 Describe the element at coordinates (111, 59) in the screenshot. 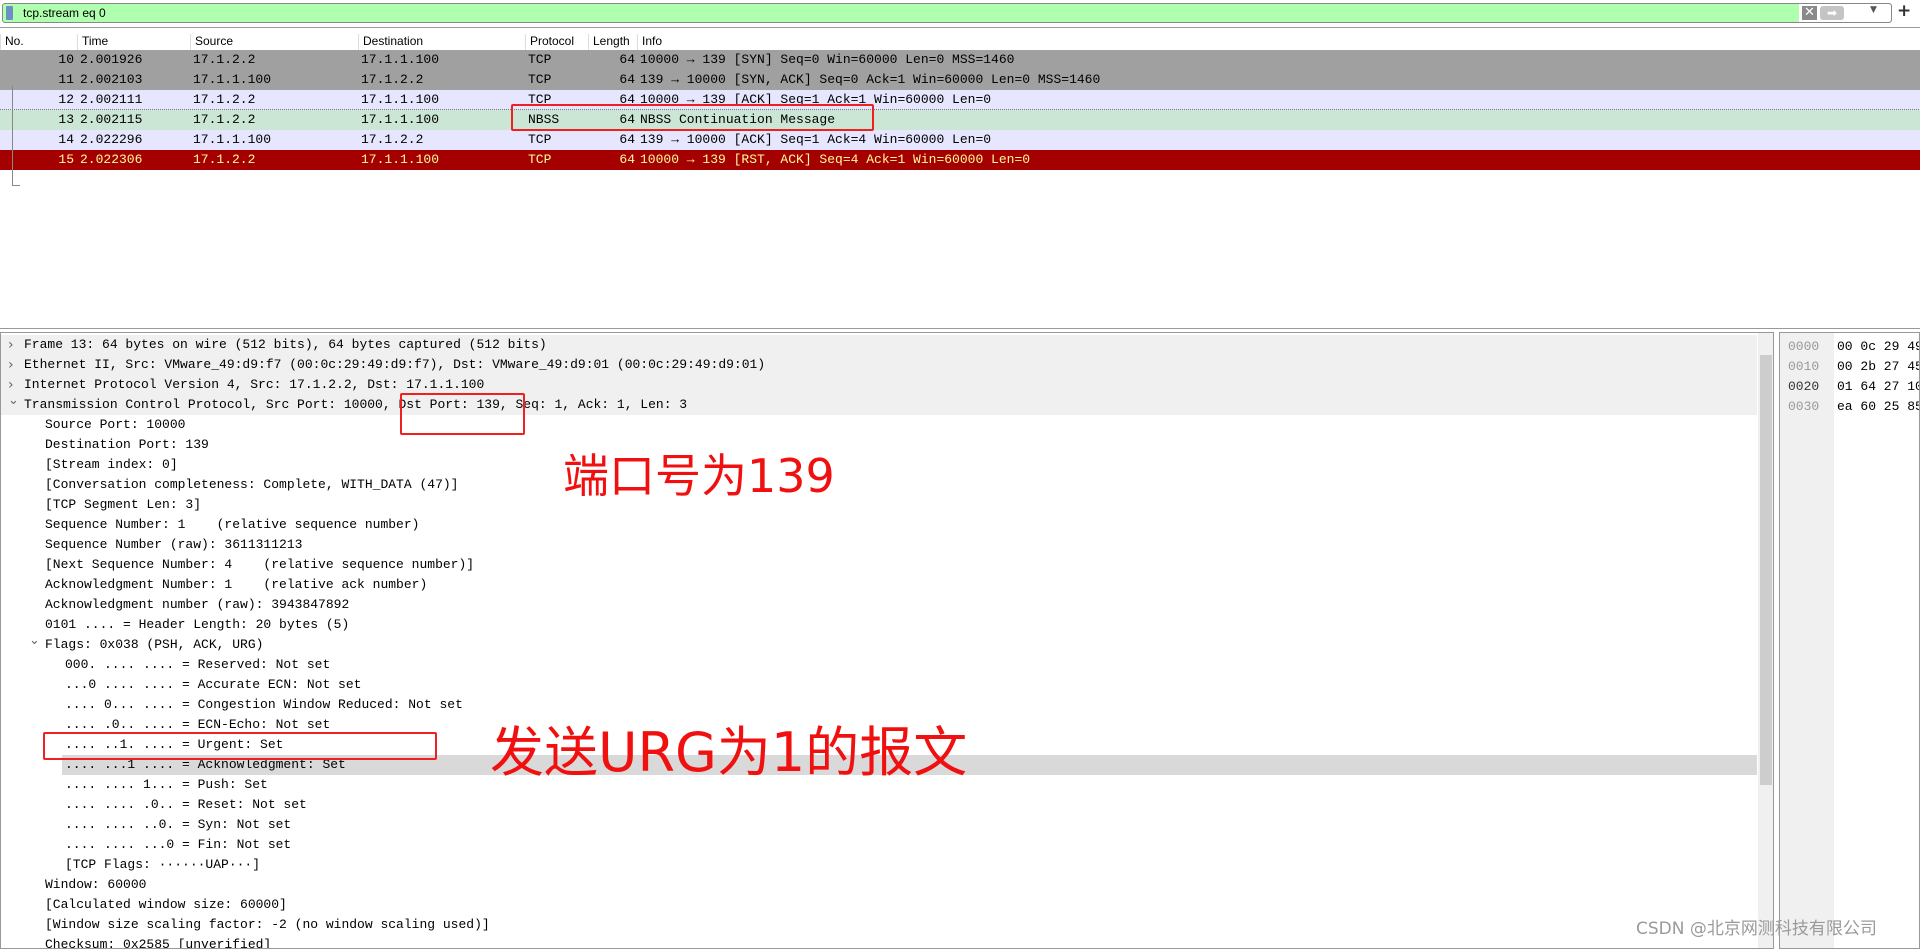

I see `cell-time: 2.001926` at that location.